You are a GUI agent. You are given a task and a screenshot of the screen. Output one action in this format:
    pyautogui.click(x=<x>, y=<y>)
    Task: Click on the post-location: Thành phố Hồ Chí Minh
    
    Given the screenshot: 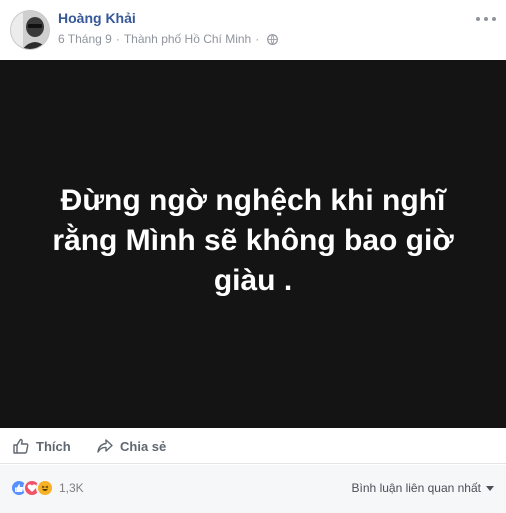 What is the action you would take?
    pyautogui.click(x=187, y=39)
    